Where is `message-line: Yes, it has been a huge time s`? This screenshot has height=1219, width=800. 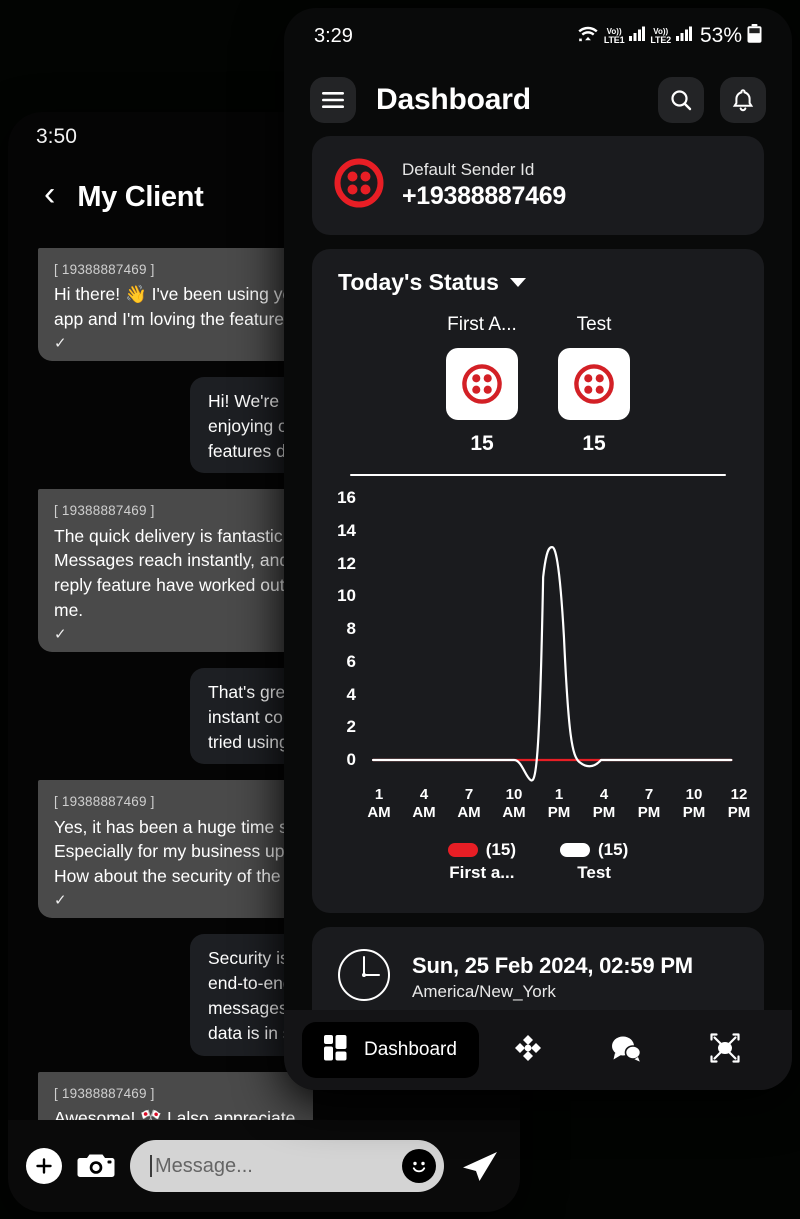 message-line: Yes, it has been a huge time s is located at coordinates (171, 826).